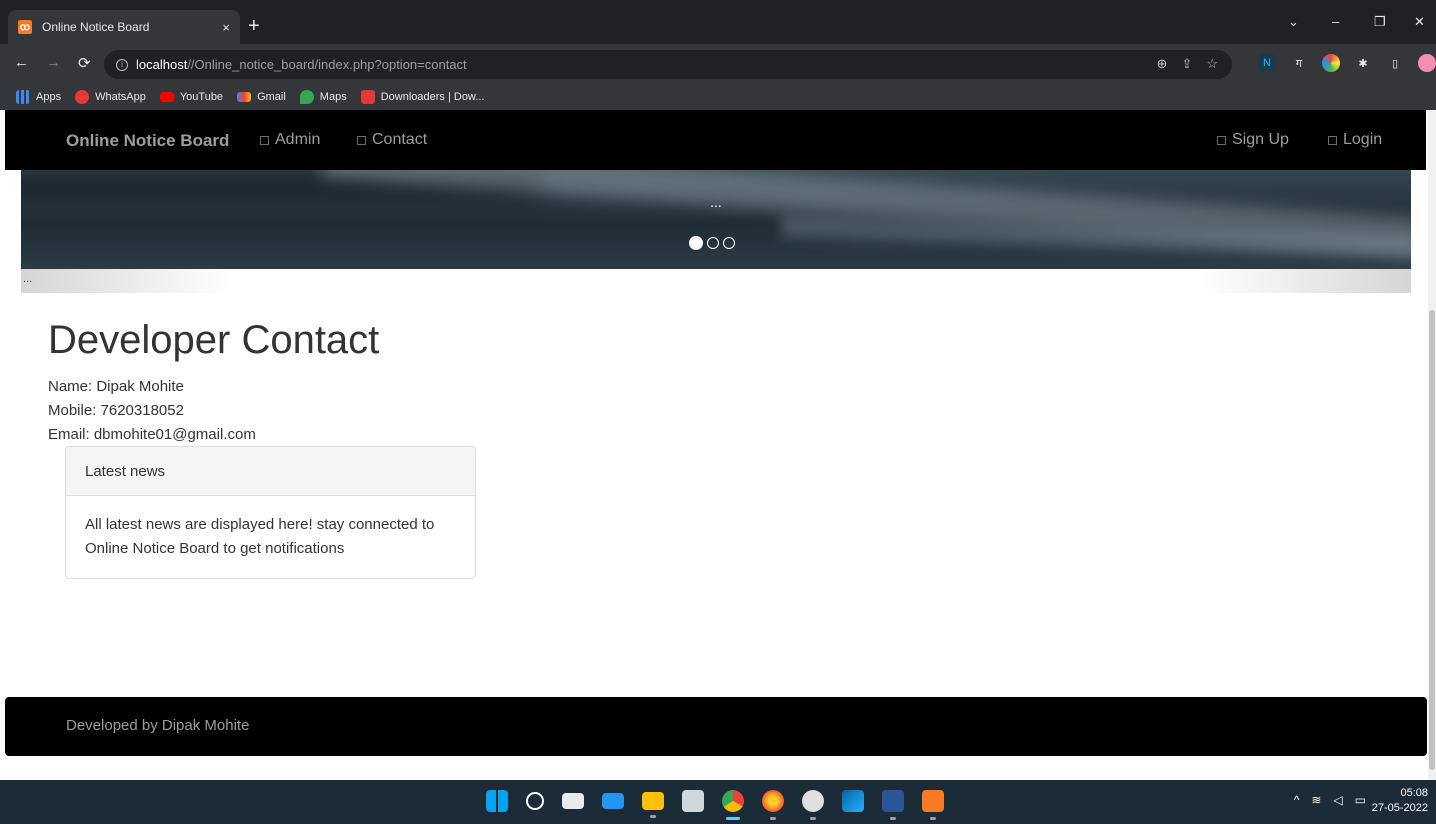 Image resolution: width=1436 pixels, height=824 pixels. What do you see at coordinates (1380, 22) in the screenshot?
I see `restore-button: ❐` at bounding box center [1380, 22].